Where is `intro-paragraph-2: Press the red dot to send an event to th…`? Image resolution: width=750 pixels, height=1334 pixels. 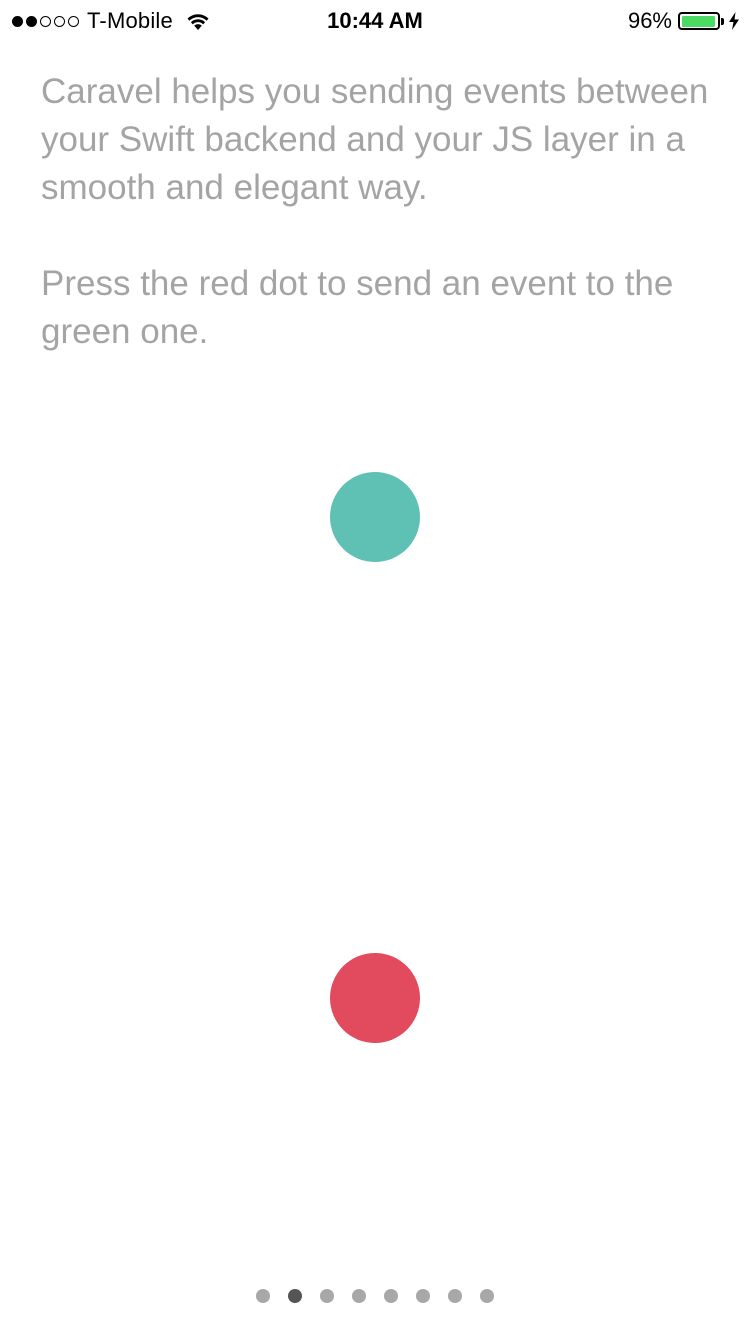
intro-paragraph-2: Press the red dot to send an event to th… is located at coordinates (357, 307).